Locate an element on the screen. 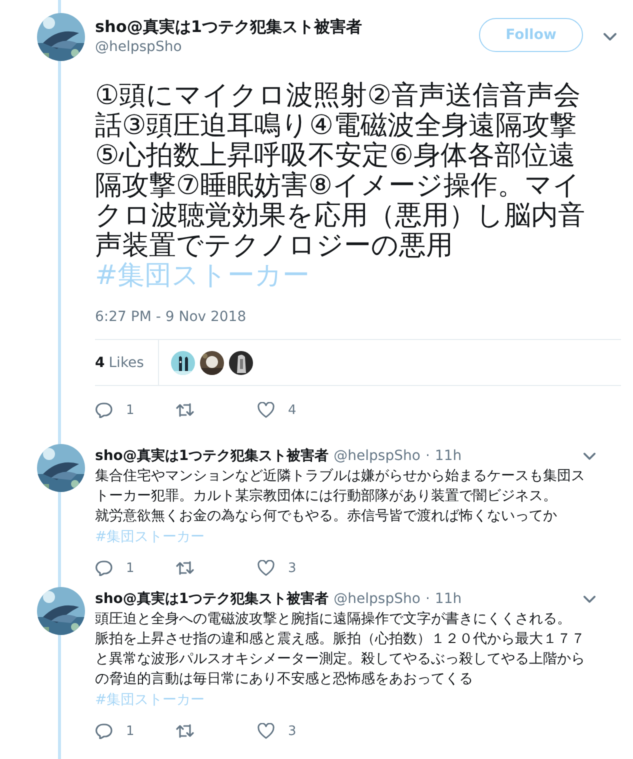  likes-label: Likes is located at coordinates (126, 362).